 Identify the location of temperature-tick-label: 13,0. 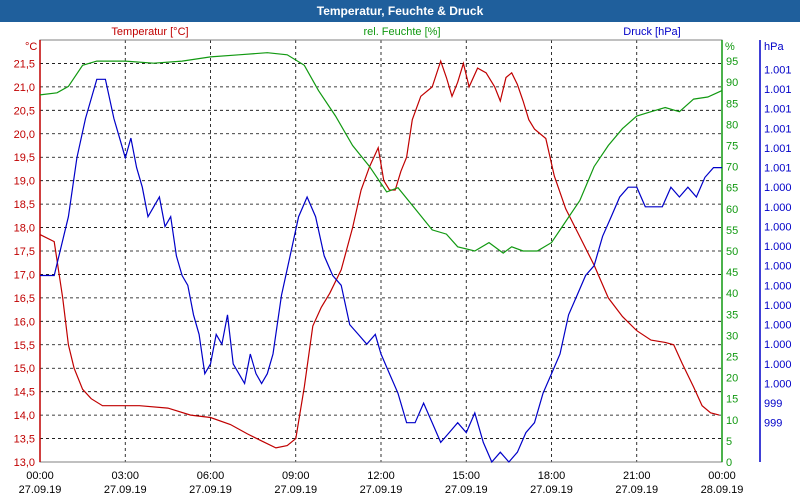
(24, 463).